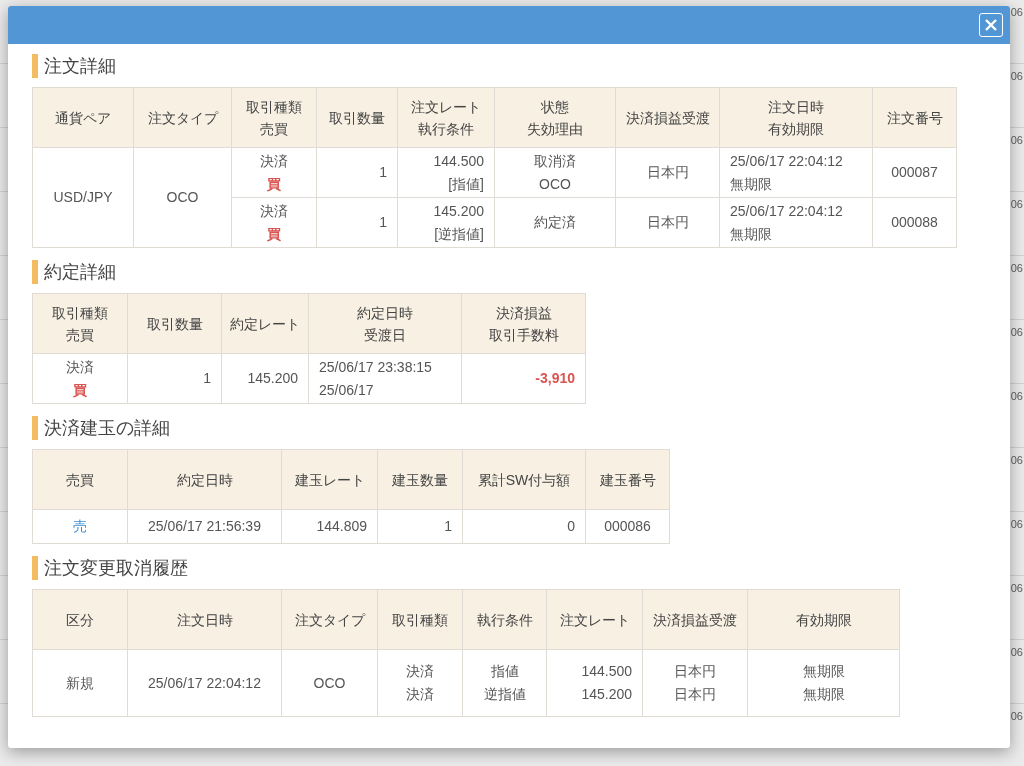 This screenshot has height=766, width=1024. What do you see at coordinates (914, 172) in the screenshot?
I see `table-cell: 000087` at bounding box center [914, 172].